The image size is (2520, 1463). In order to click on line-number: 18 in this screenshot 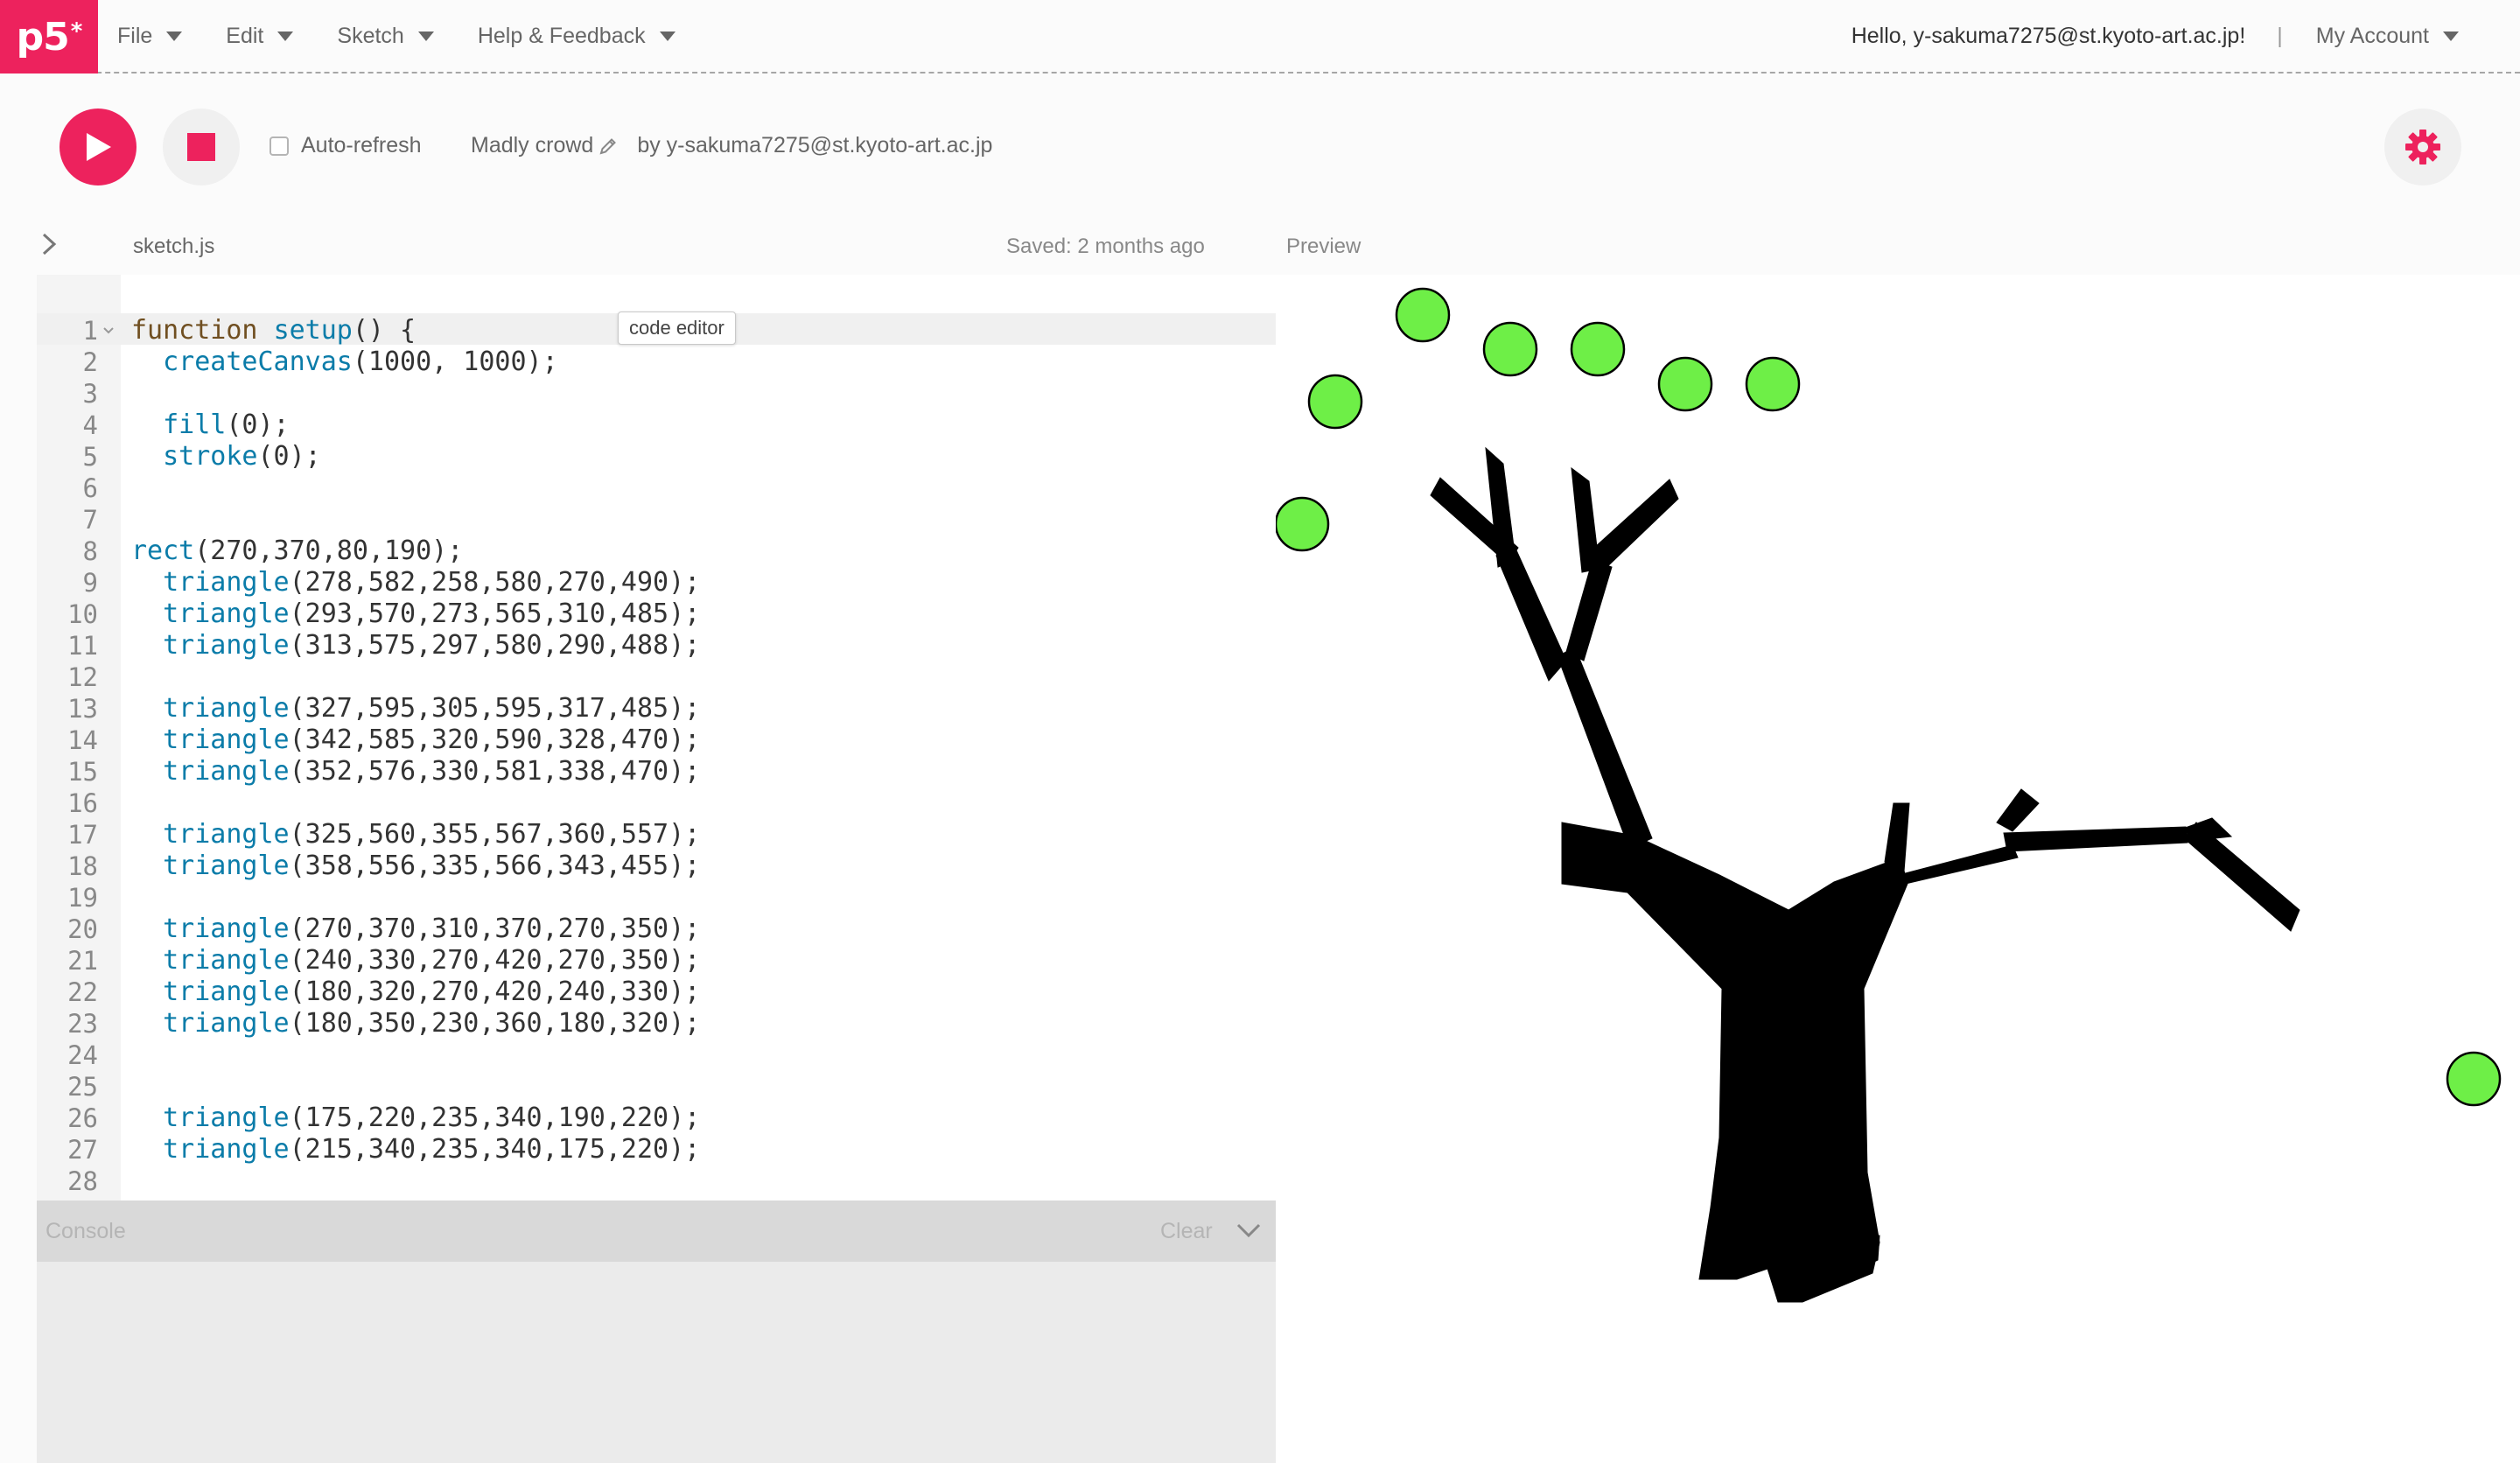, I will do `click(82, 866)`.